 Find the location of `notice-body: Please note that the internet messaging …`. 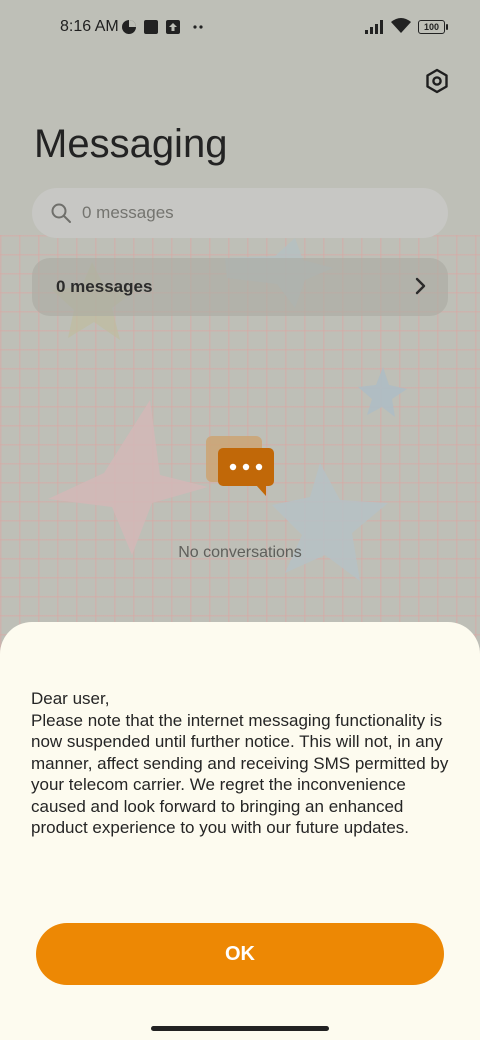

notice-body: Please note that the internet messaging … is located at coordinates (240, 774).